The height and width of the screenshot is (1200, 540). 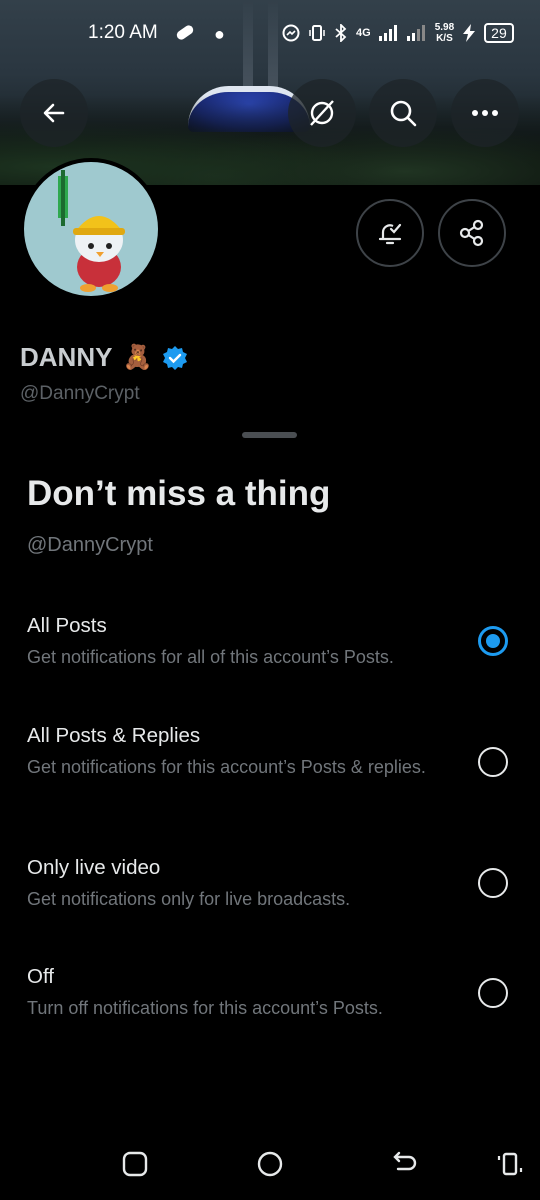 I want to click on status-time: 1:20 AM, so click(x=123, y=32).